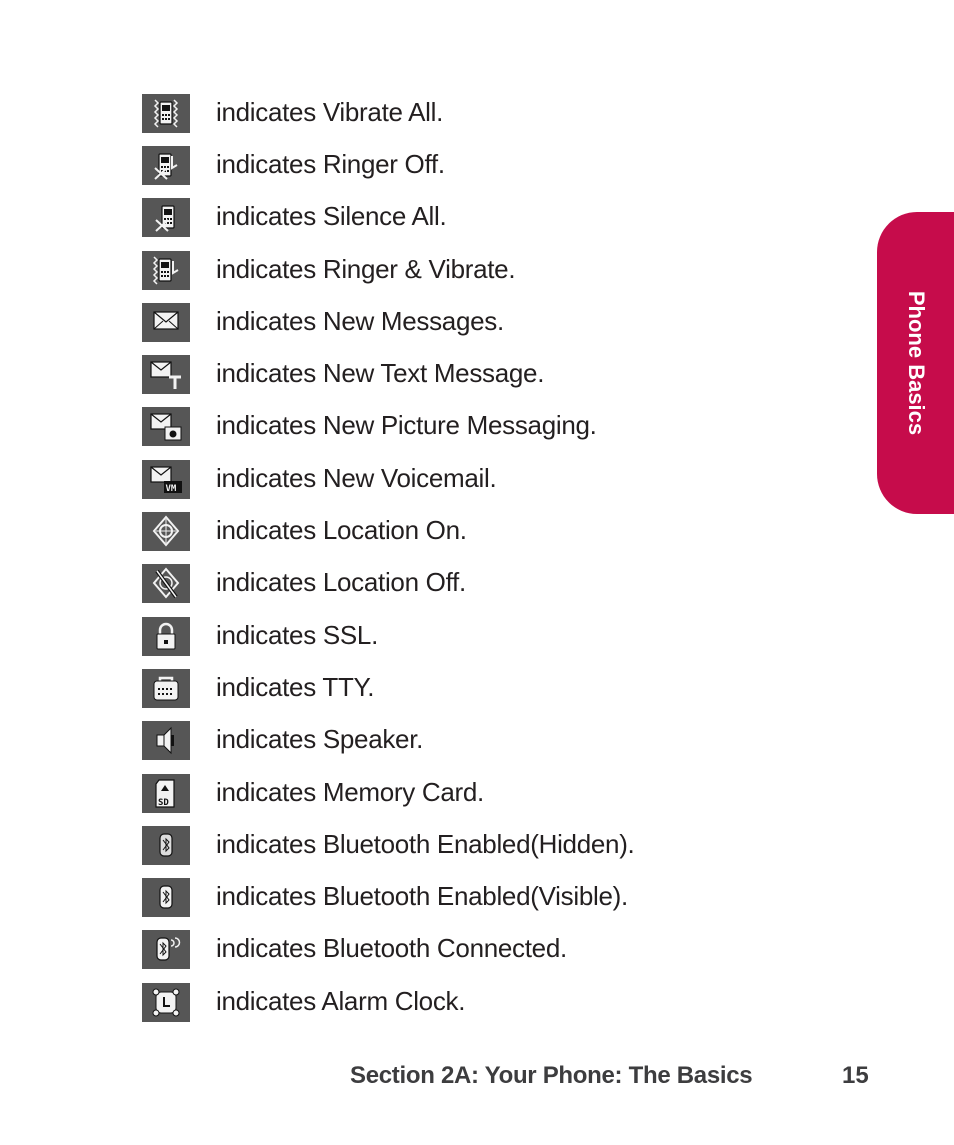 This screenshot has width=954, height=1145. I want to click on legend-row: indicates Alarm Clock., so click(303, 1002).